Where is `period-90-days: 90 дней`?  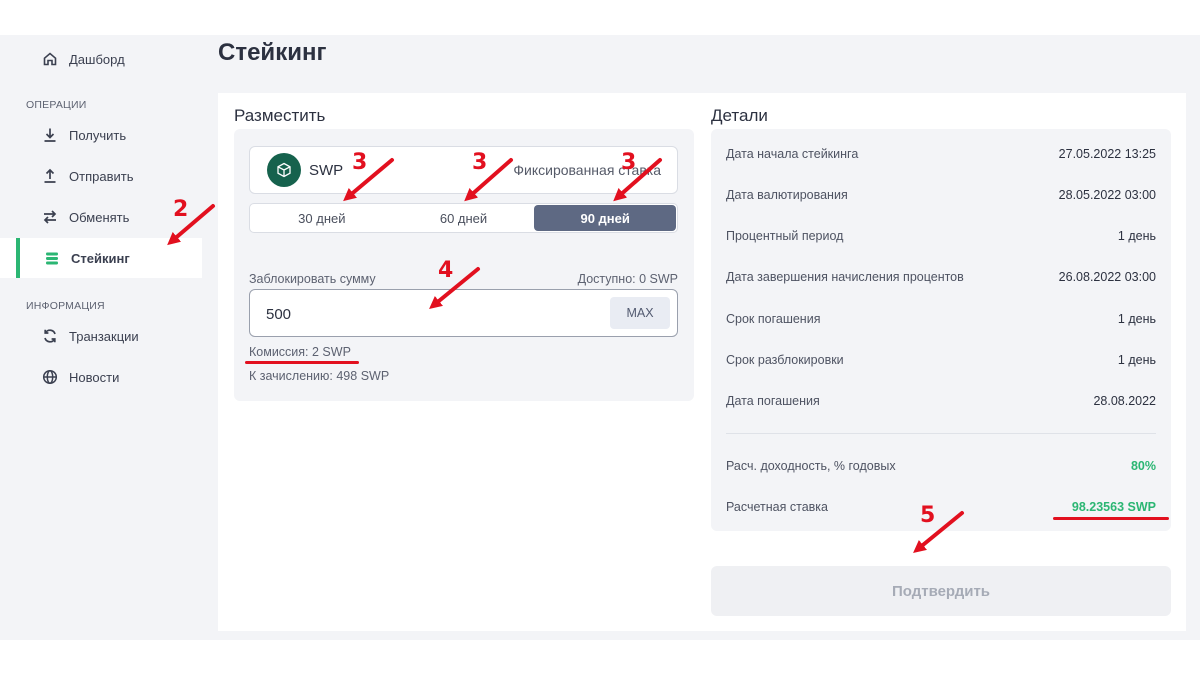 period-90-days: 90 дней is located at coordinates (605, 218).